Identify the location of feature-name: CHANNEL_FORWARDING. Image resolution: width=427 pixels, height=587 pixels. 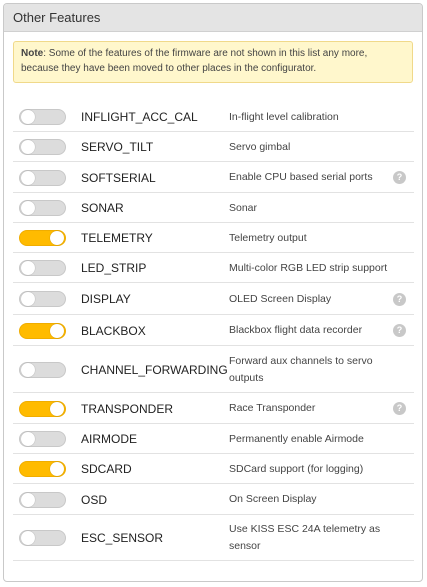
(154, 370).